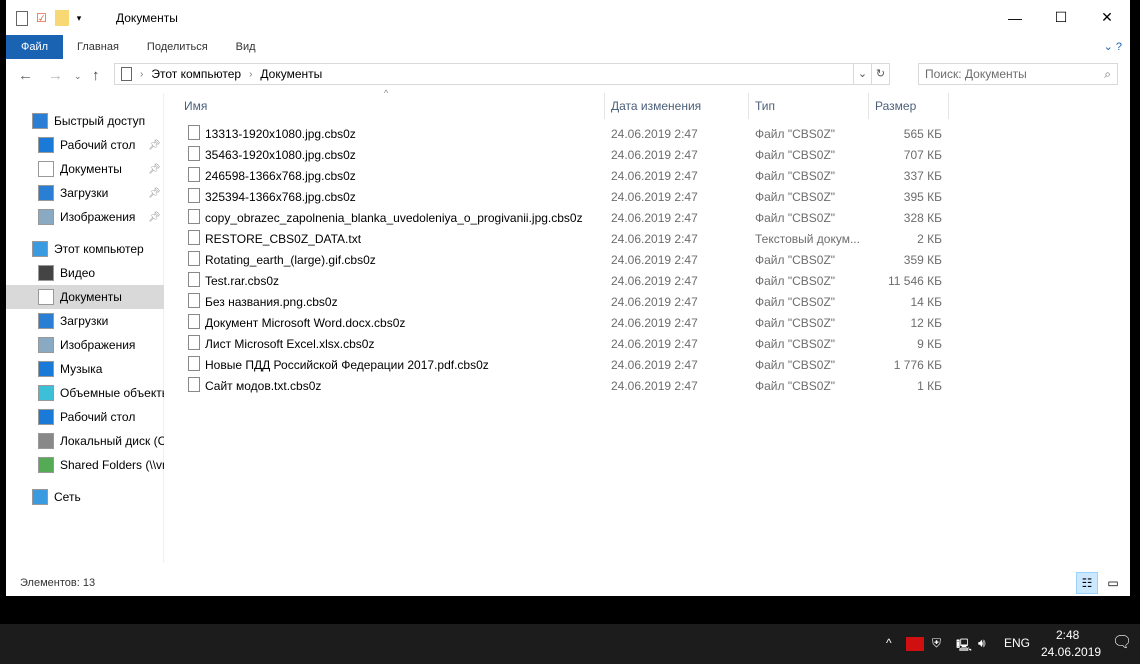  What do you see at coordinates (112, 465) in the screenshot?
I see `sidebar-item-label: Shared Folders (\\vmware-host)` at bounding box center [112, 465].